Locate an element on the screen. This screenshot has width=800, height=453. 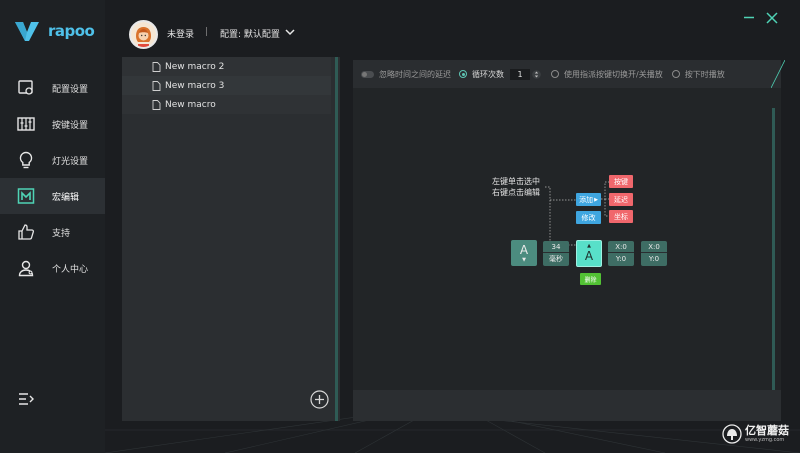
sidebar-item-label: 配置设置 is located at coordinates (70, 89).